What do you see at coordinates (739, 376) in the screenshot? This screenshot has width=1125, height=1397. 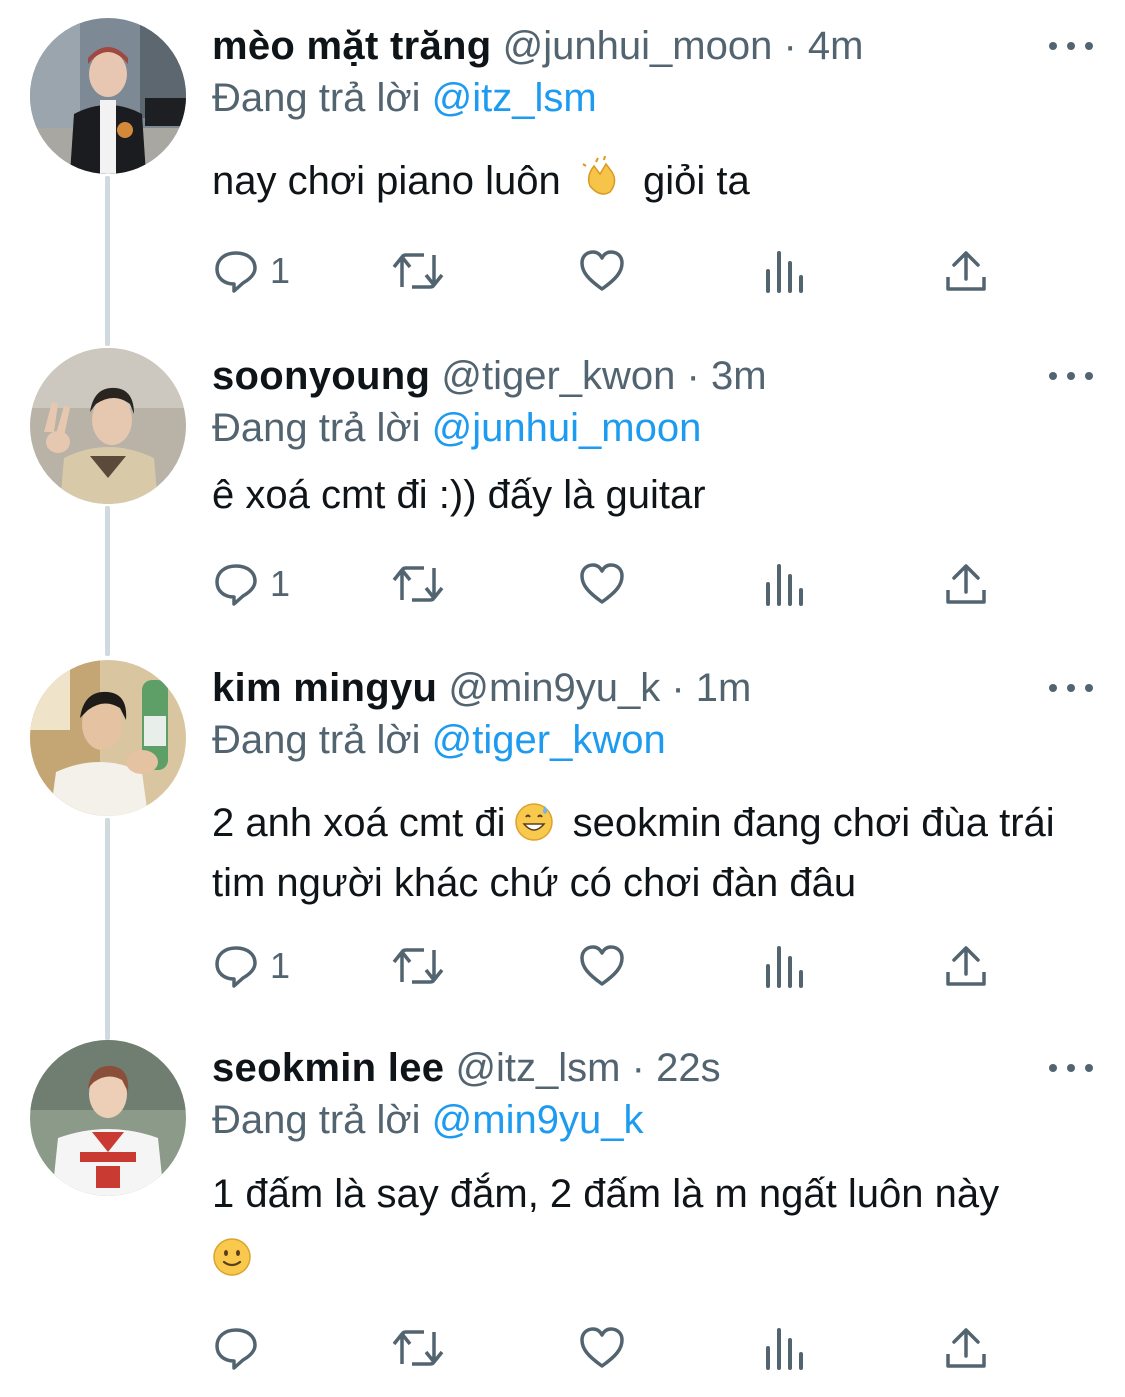 I see `timestamp: 3m` at bounding box center [739, 376].